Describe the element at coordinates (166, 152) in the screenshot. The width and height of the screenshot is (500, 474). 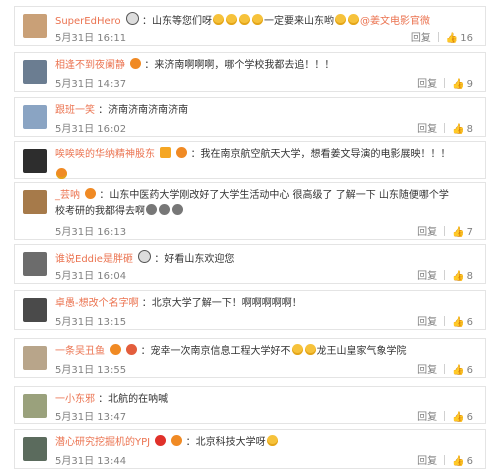
I see `verified-v-icon` at that location.